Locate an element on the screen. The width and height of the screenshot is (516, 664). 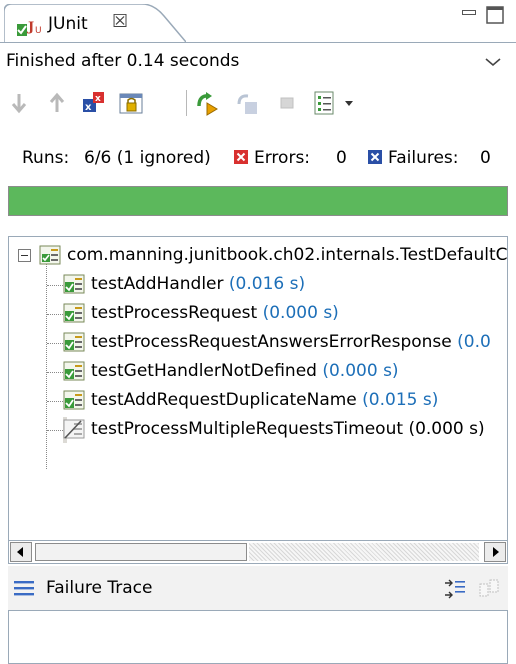
test-node: testAddHandler (0.016 s) is located at coordinates (184, 285).